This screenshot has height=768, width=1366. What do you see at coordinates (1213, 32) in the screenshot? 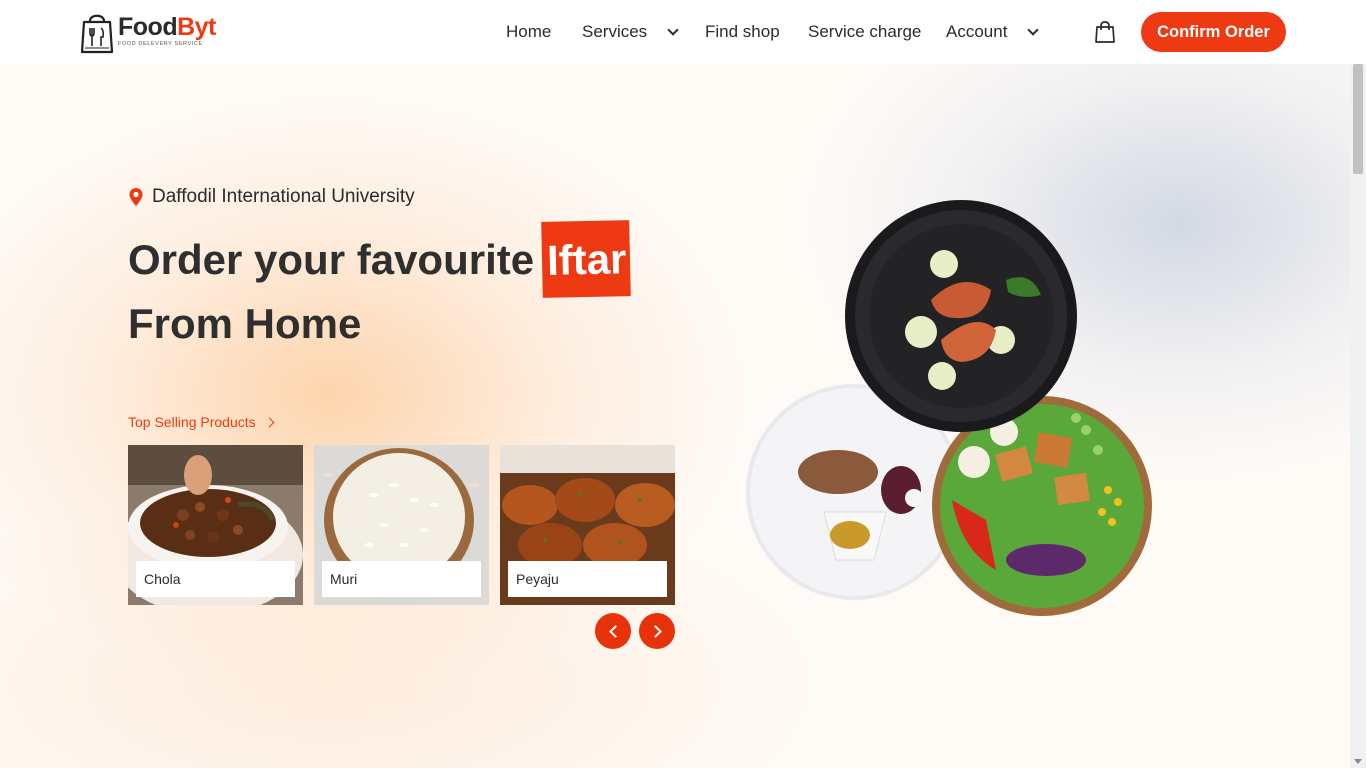
I see `confirm-order-button: Confirm Order` at bounding box center [1213, 32].